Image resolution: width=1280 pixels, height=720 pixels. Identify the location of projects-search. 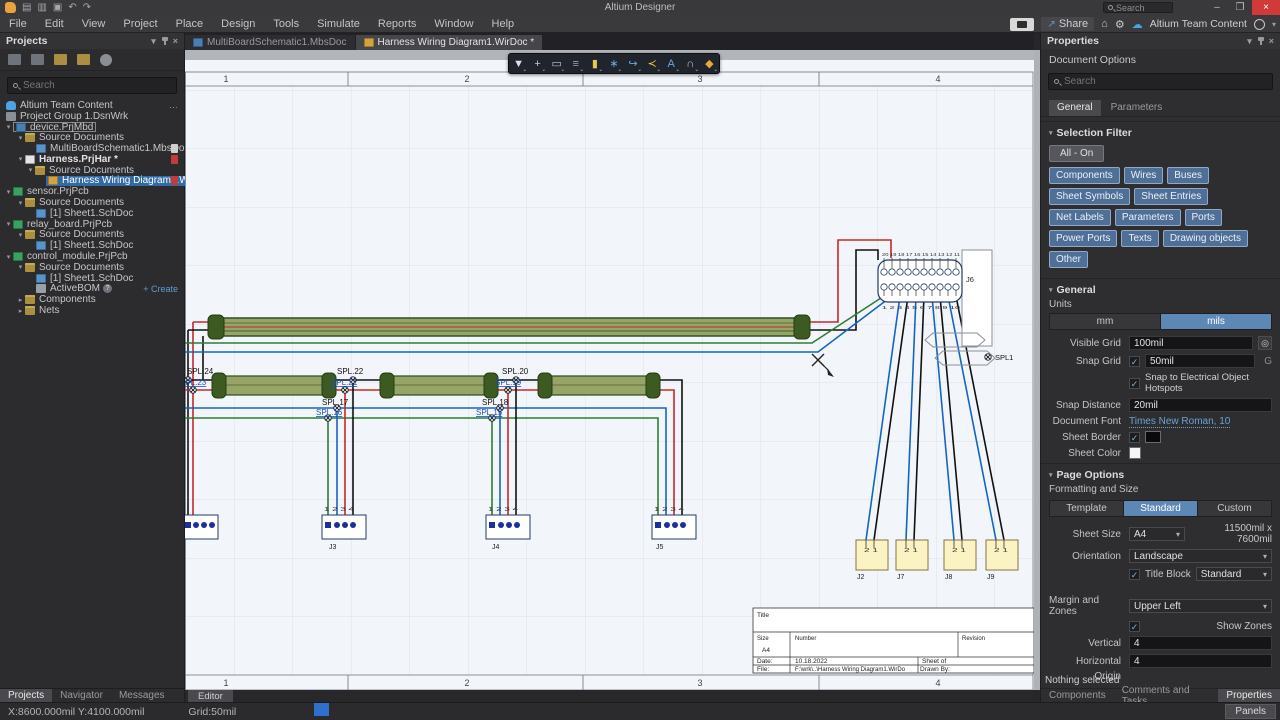
(92, 85).